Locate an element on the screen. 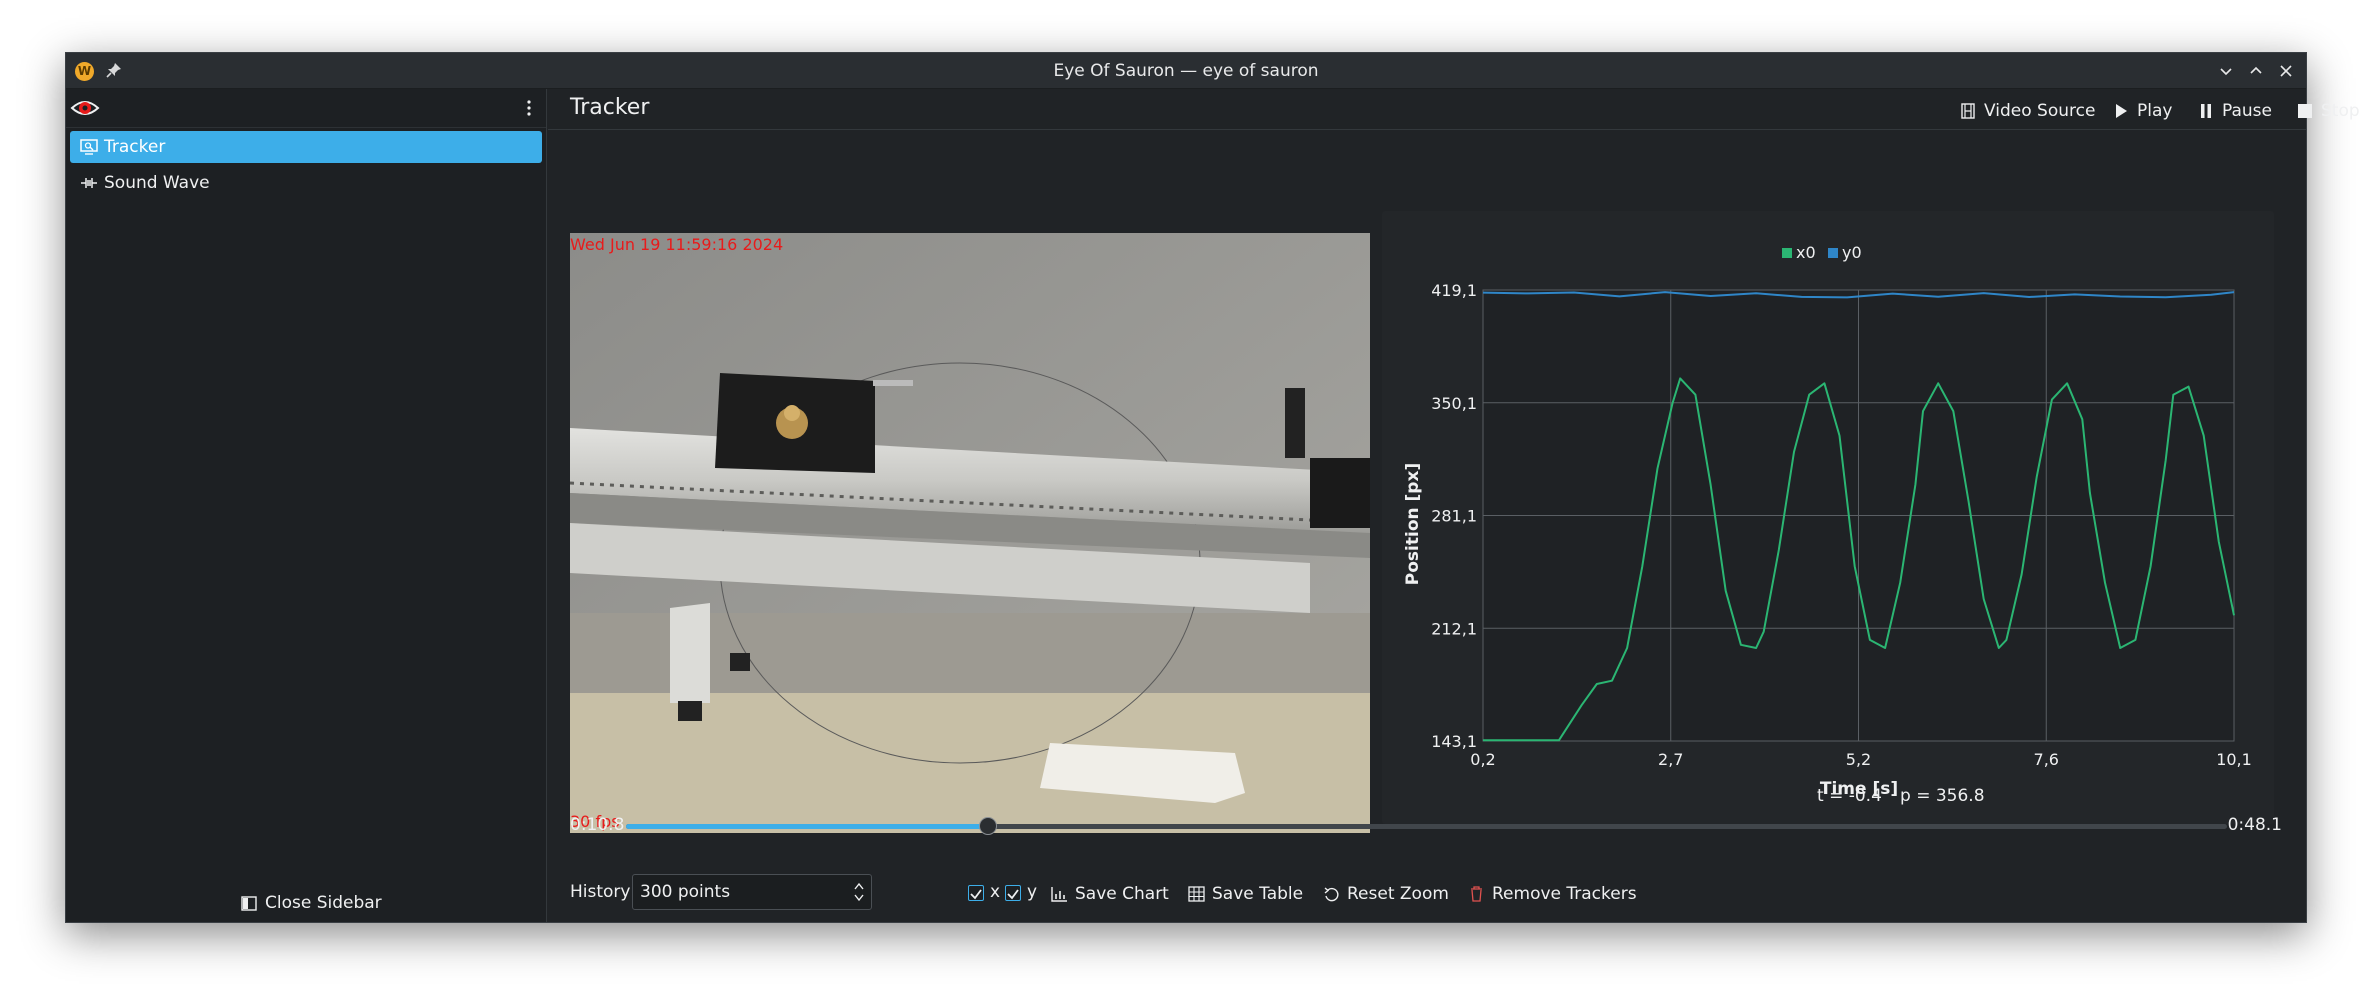 The height and width of the screenshot is (1002, 2373). y-checkbox is located at coordinates (1013, 893).